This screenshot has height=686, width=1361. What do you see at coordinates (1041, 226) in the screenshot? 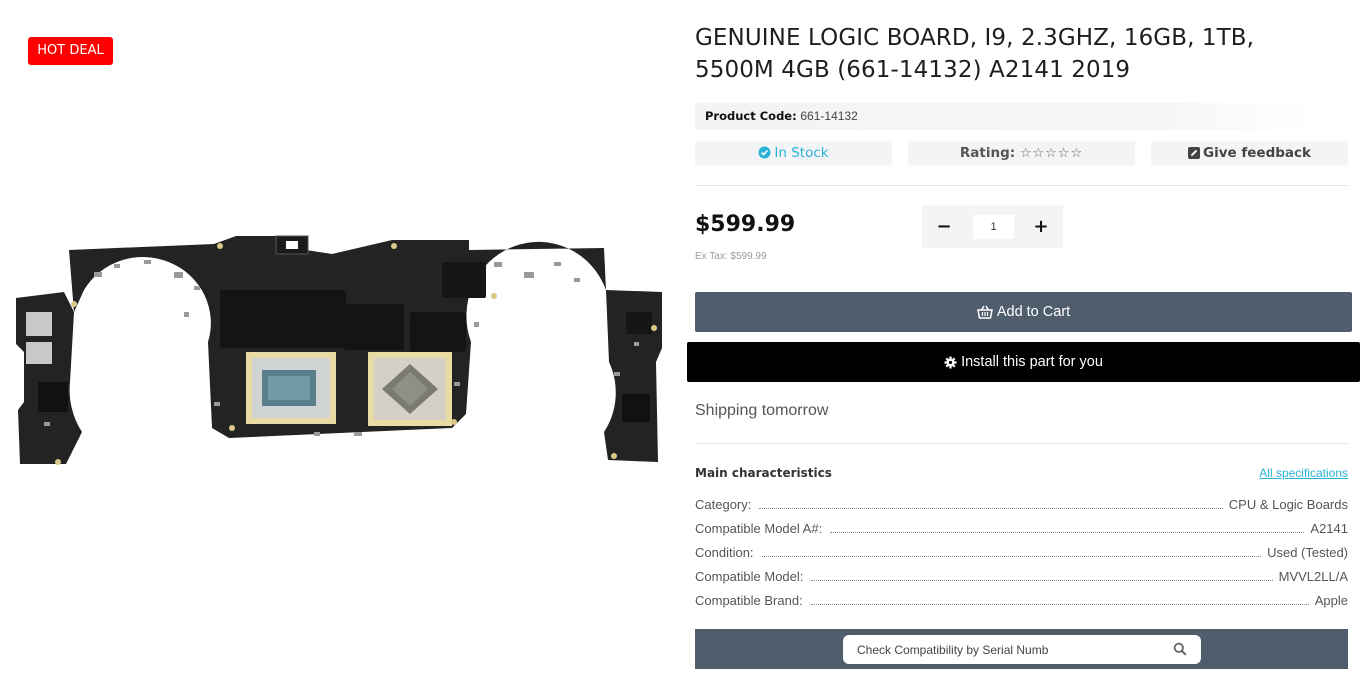
I see `quantity-increase-button: +` at bounding box center [1041, 226].